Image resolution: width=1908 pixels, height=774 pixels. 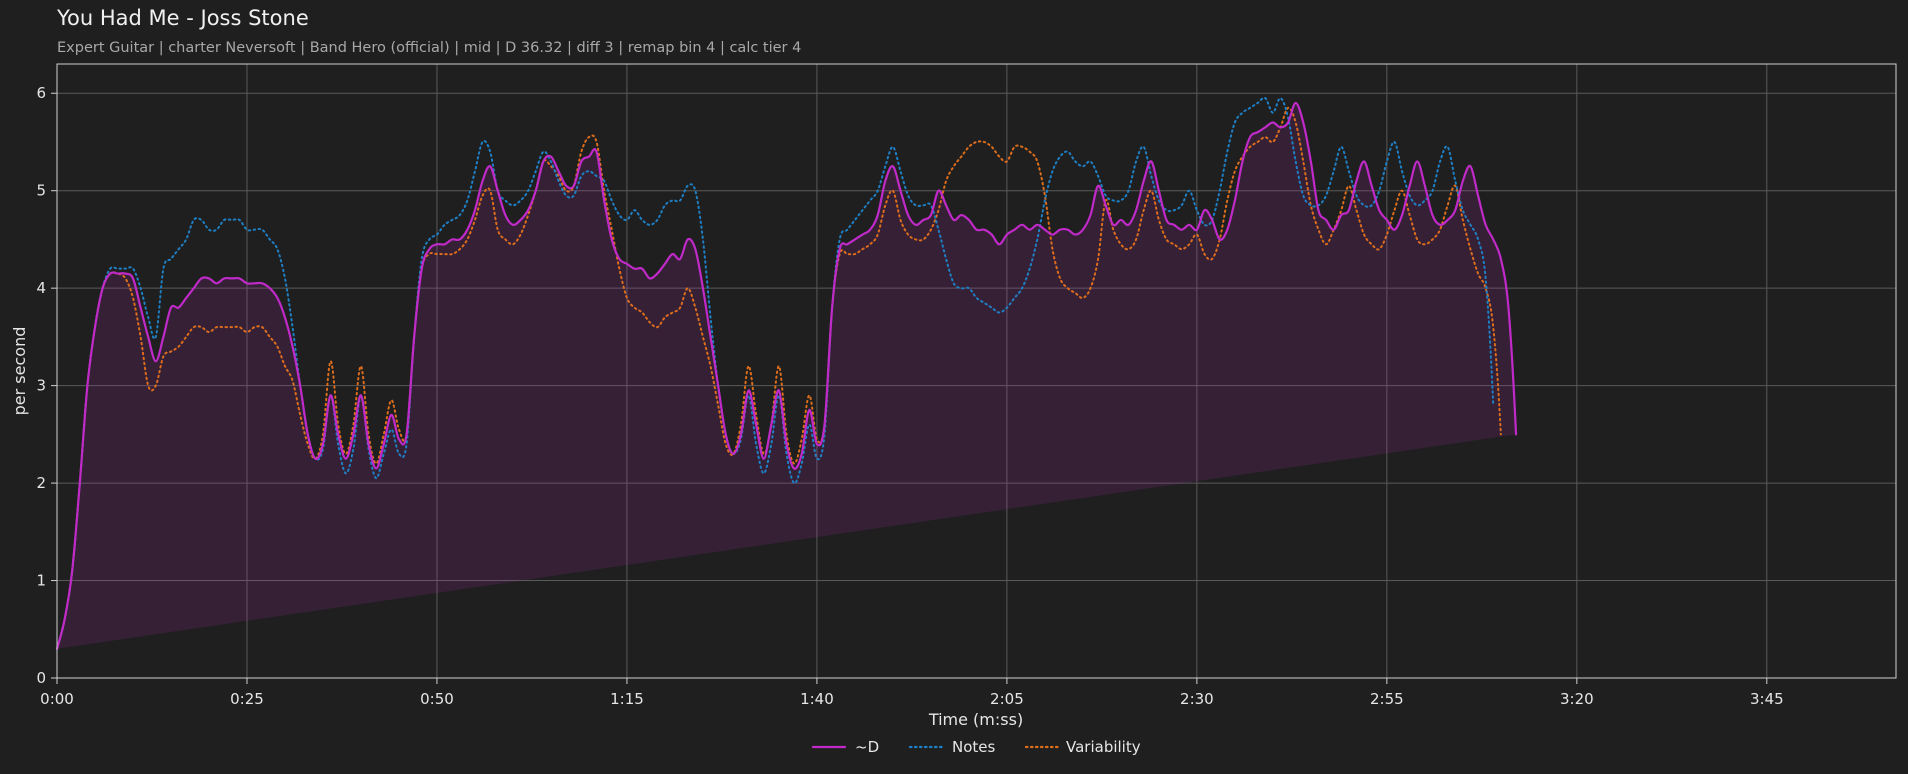 I want to click on x-axis-label: Time (m:ss), so click(x=975, y=719).